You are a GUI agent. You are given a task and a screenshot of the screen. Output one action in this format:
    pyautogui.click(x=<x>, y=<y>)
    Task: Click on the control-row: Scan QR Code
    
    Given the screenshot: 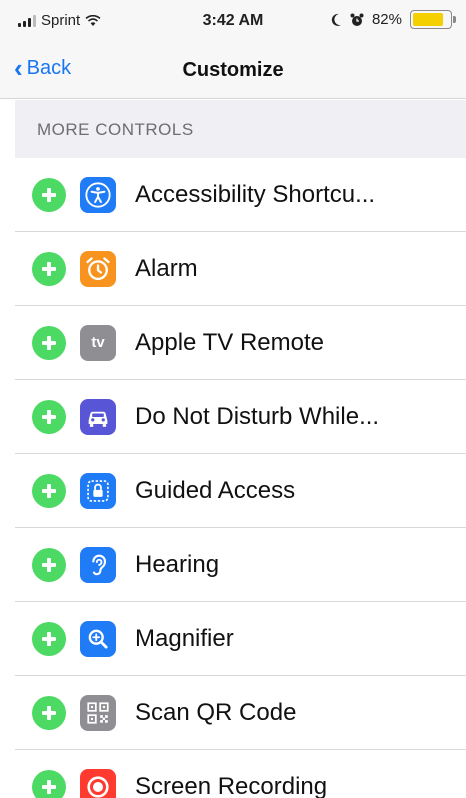 What is the action you would take?
    pyautogui.click(x=240, y=713)
    